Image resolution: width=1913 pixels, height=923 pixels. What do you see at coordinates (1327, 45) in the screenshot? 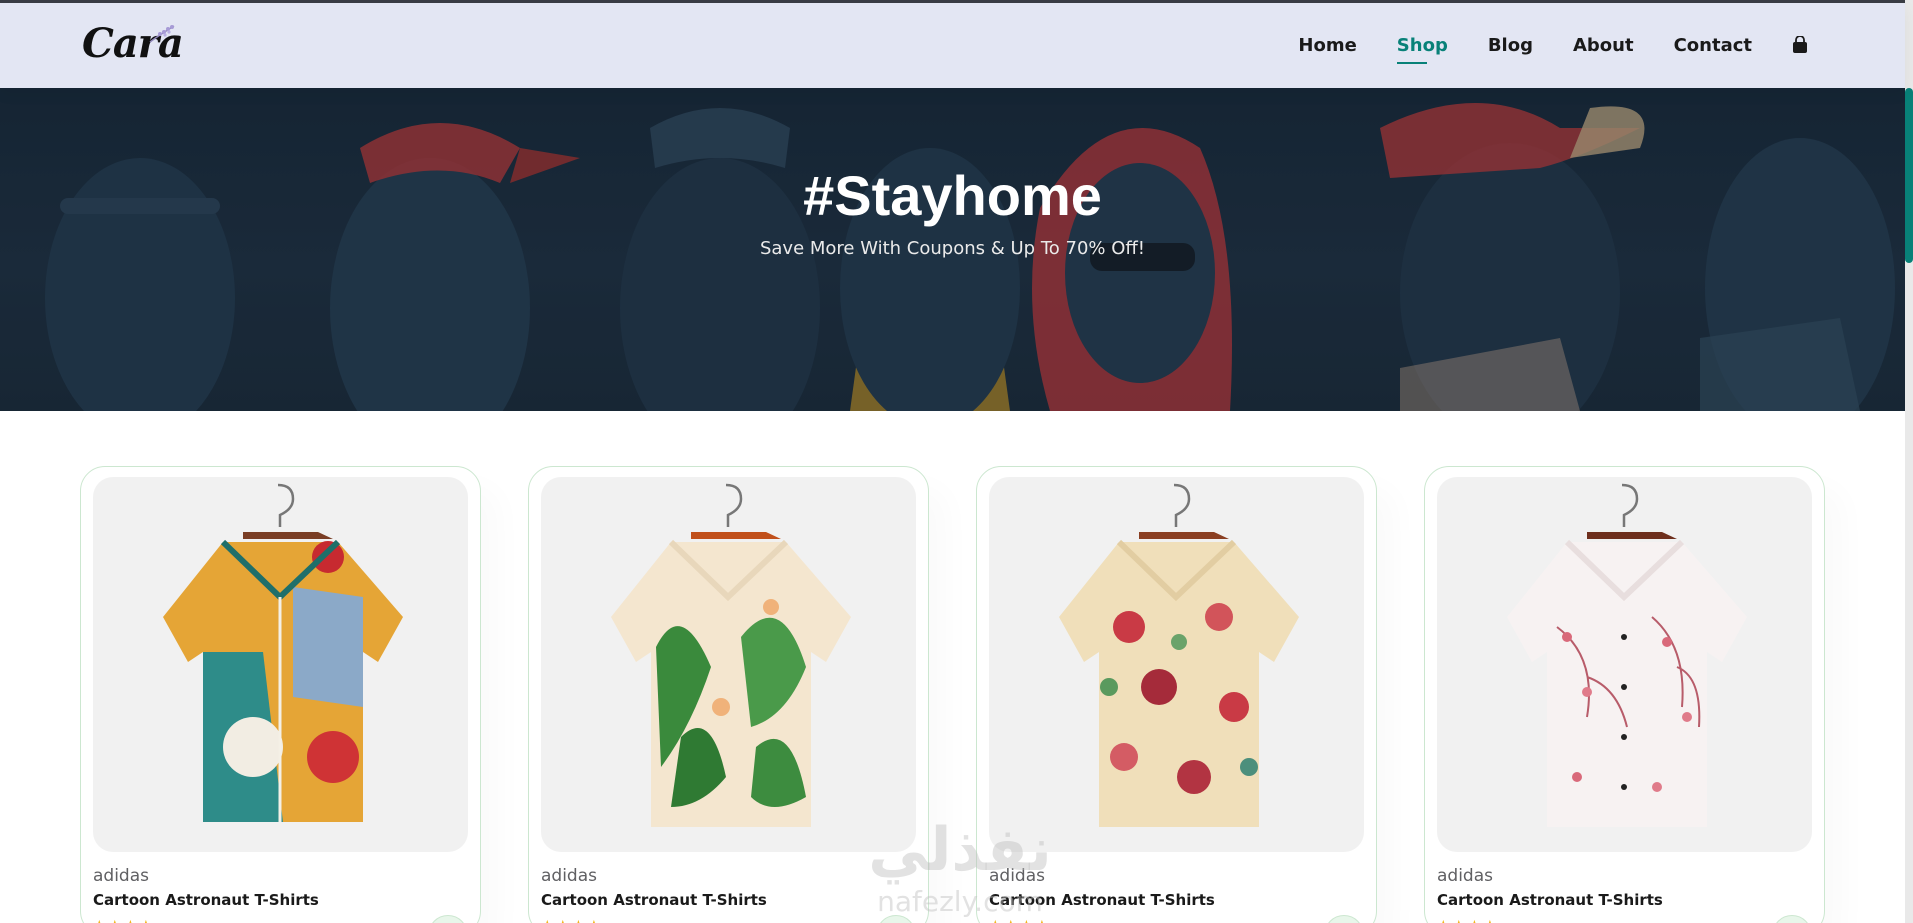
I see `nav-home: Home` at bounding box center [1327, 45].